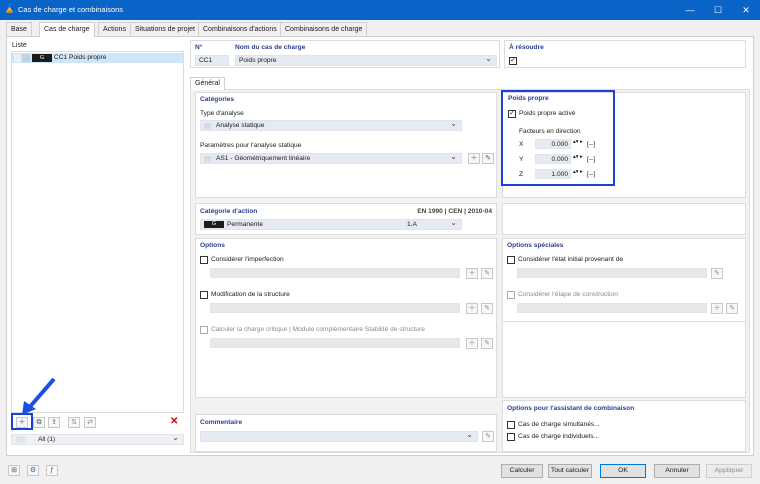  What do you see at coordinates (623, 471) in the screenshot?
I see `ok-button: OK` at bounding box center [623, 471].